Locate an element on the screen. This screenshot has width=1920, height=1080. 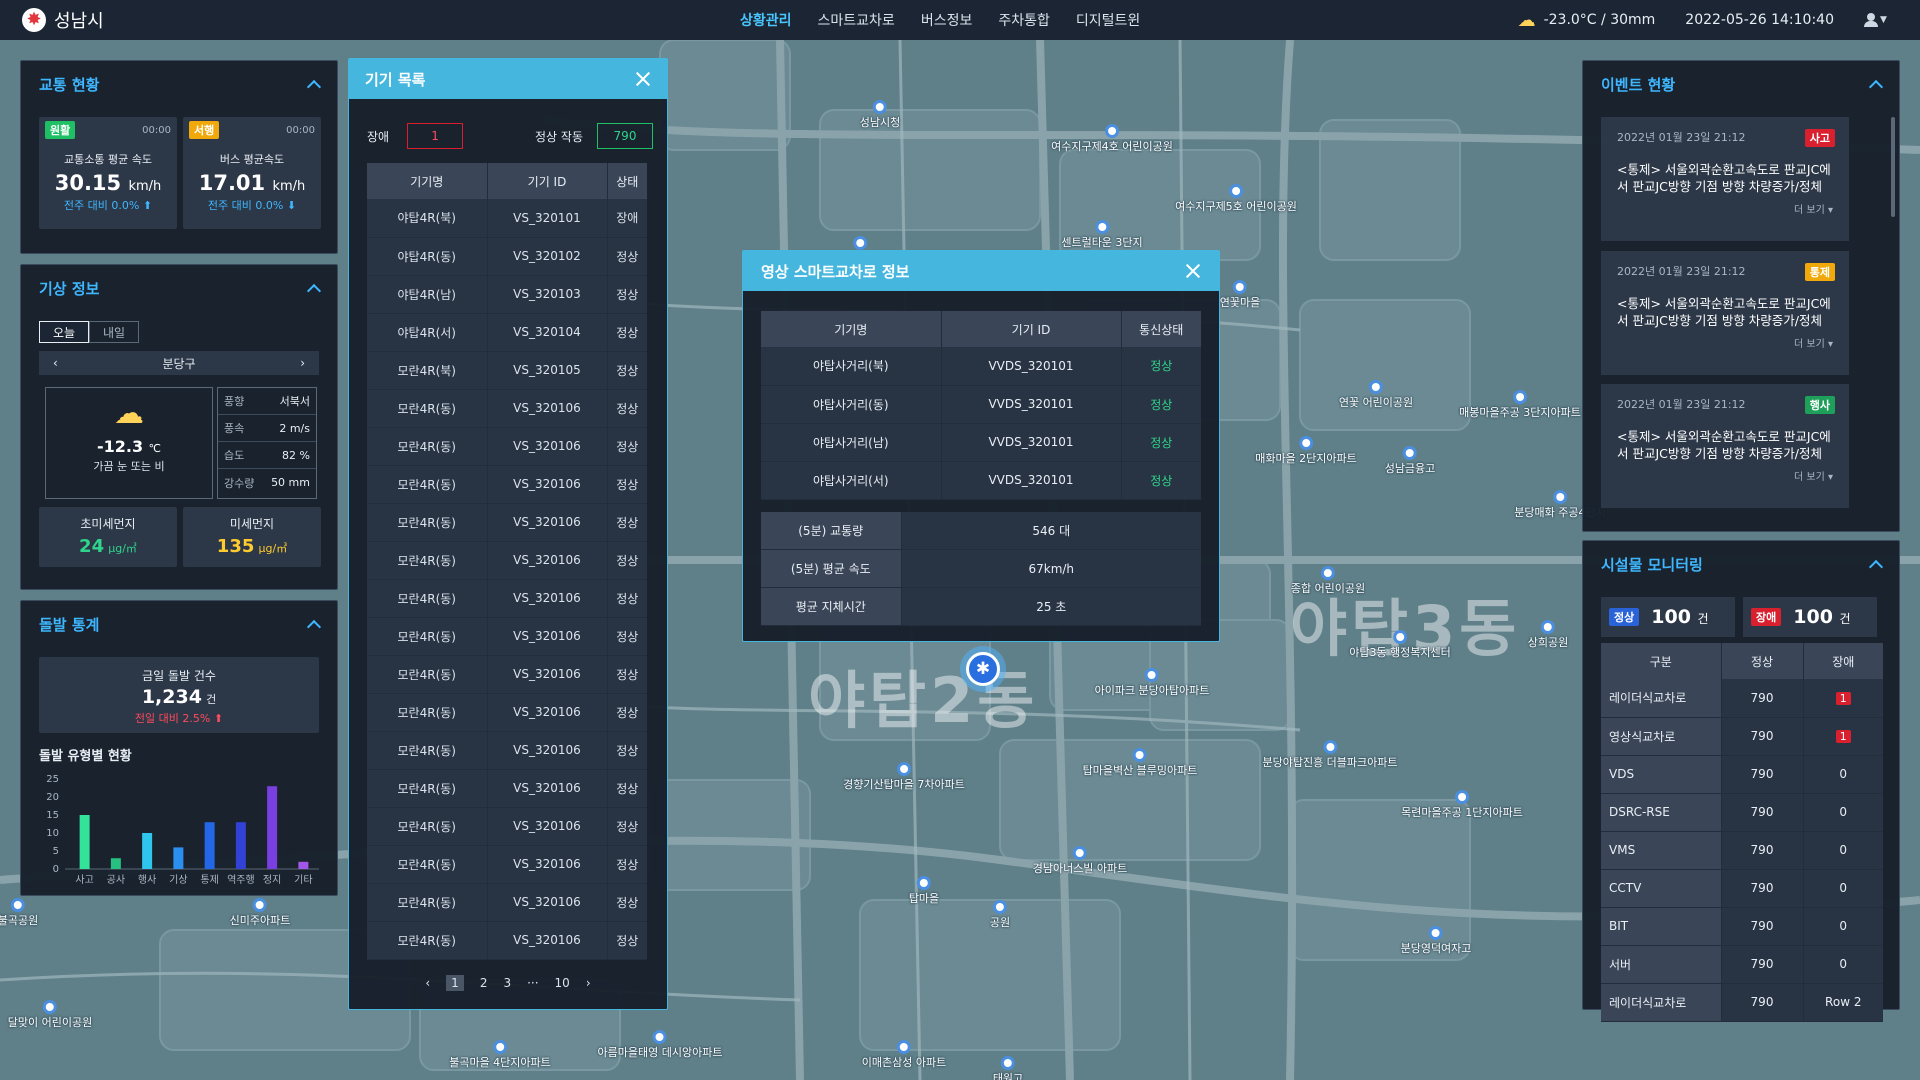
user-menu-icon: ▼ is located at coordinates (1881, 20).